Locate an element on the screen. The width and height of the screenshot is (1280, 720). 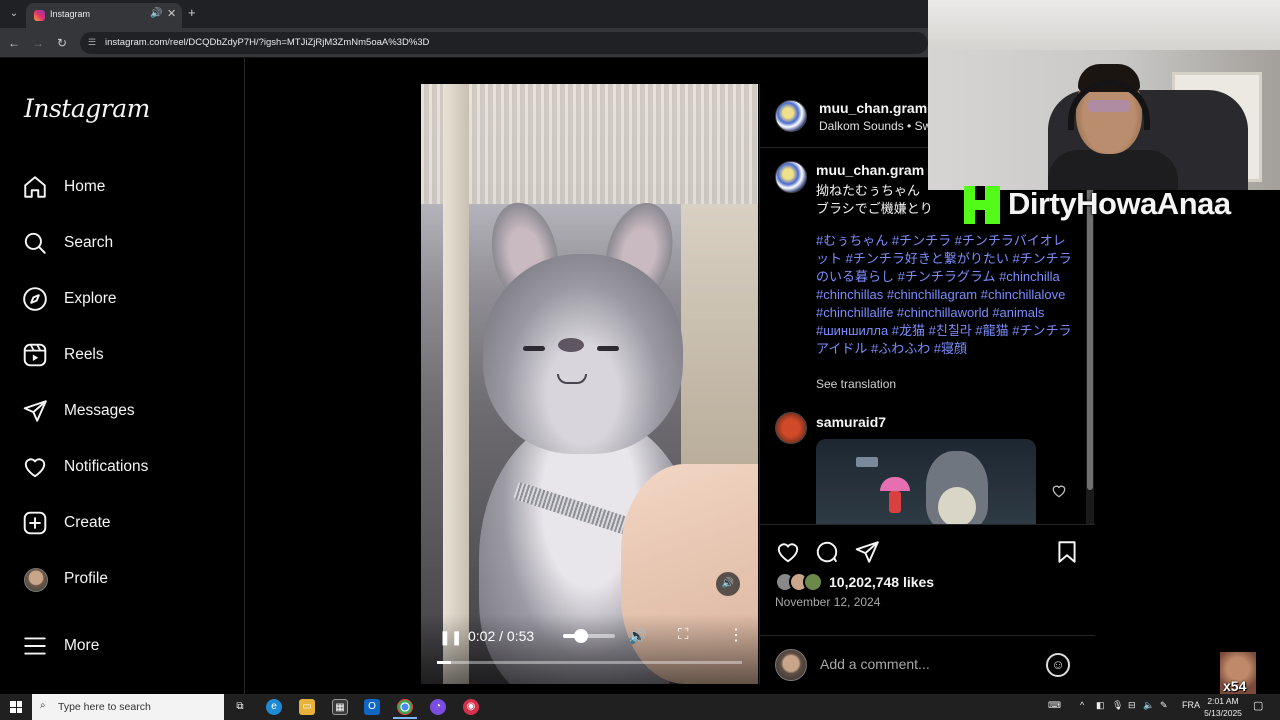
author-username: muu_chan.gram is located at coordinates (873, 108).